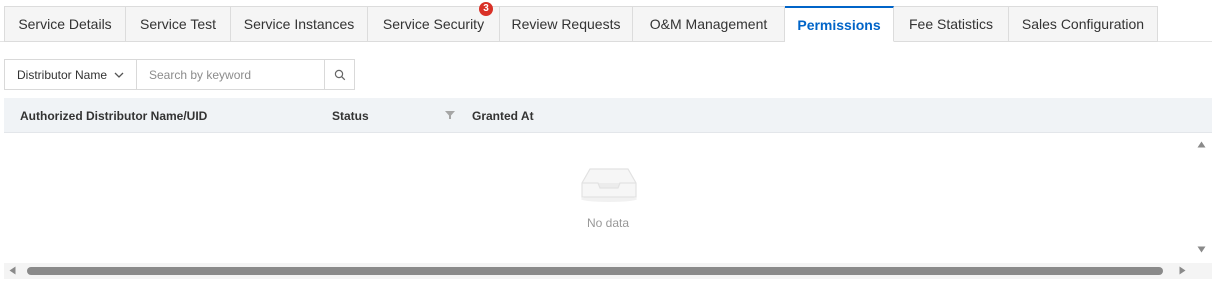 This screenshot has height=282, width=1216. Describe the element at coordinates (62, 74) in the screenshot. I see `search-field-label: Distributor Name` at that location.